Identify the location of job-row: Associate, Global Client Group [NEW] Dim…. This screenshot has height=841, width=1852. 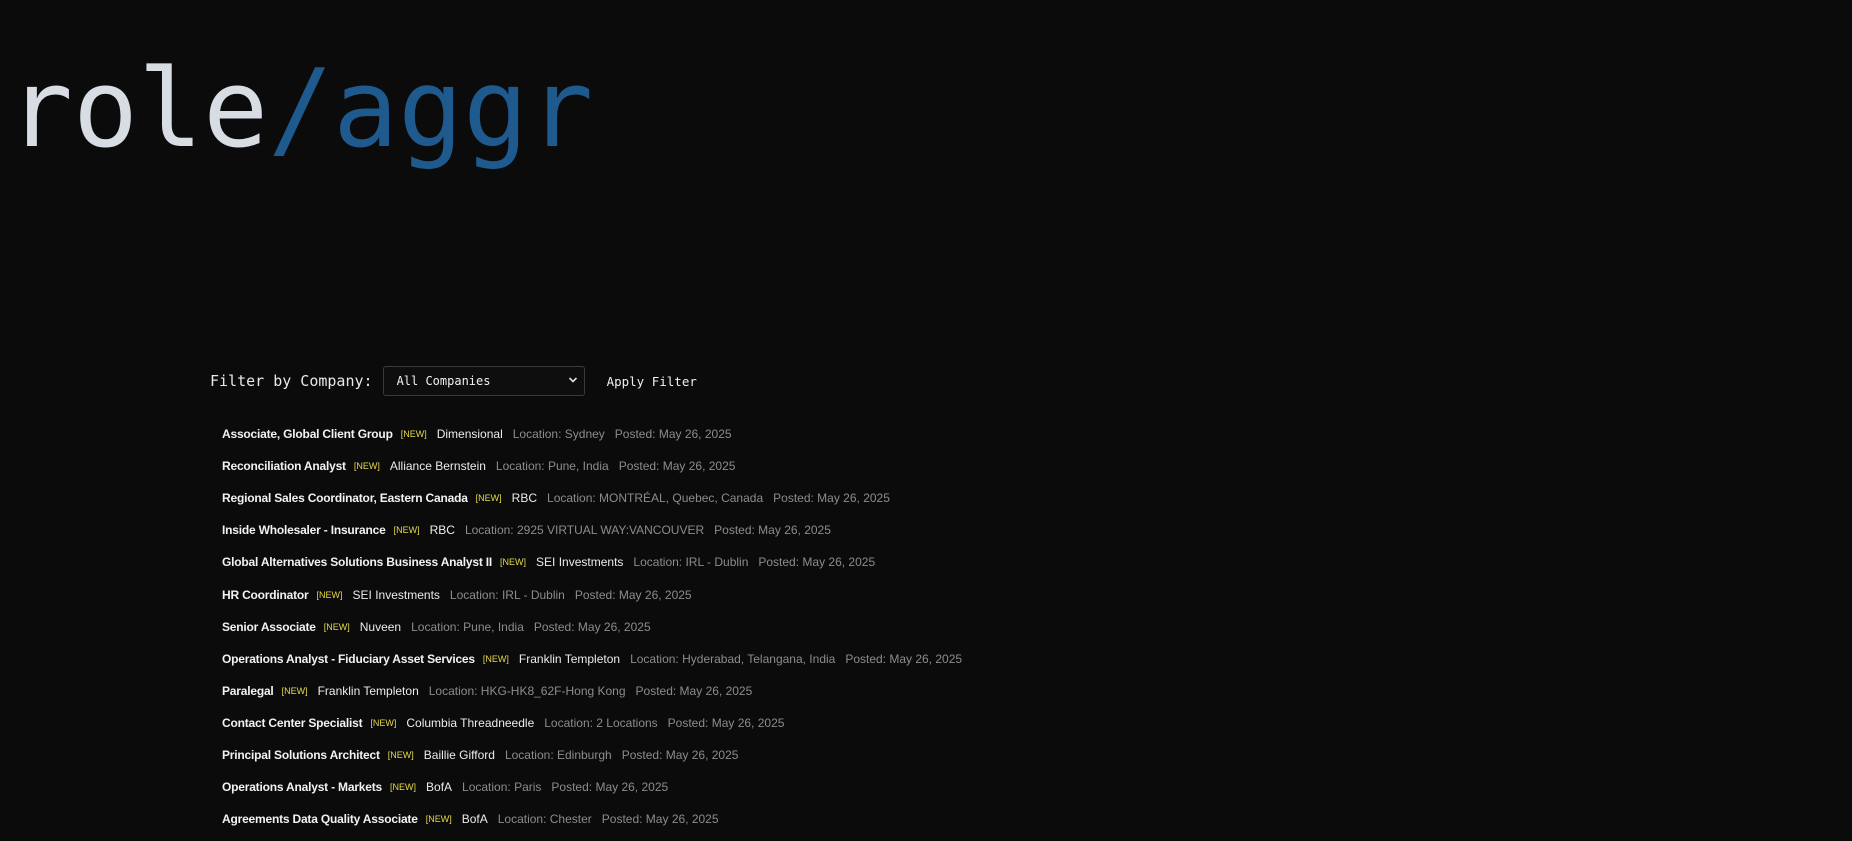
(592, 434).